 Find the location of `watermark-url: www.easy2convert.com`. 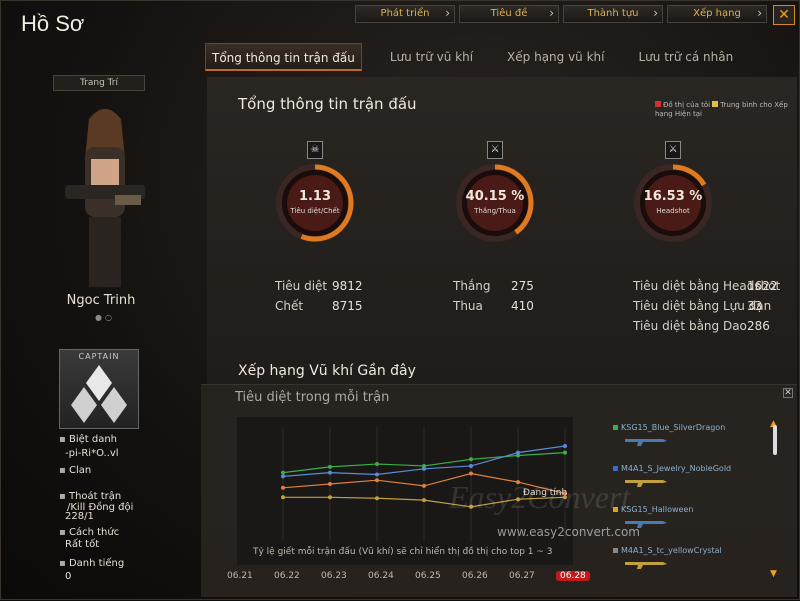

watermark-url: www.easy2convert.com is located at coordinates (568, 532).